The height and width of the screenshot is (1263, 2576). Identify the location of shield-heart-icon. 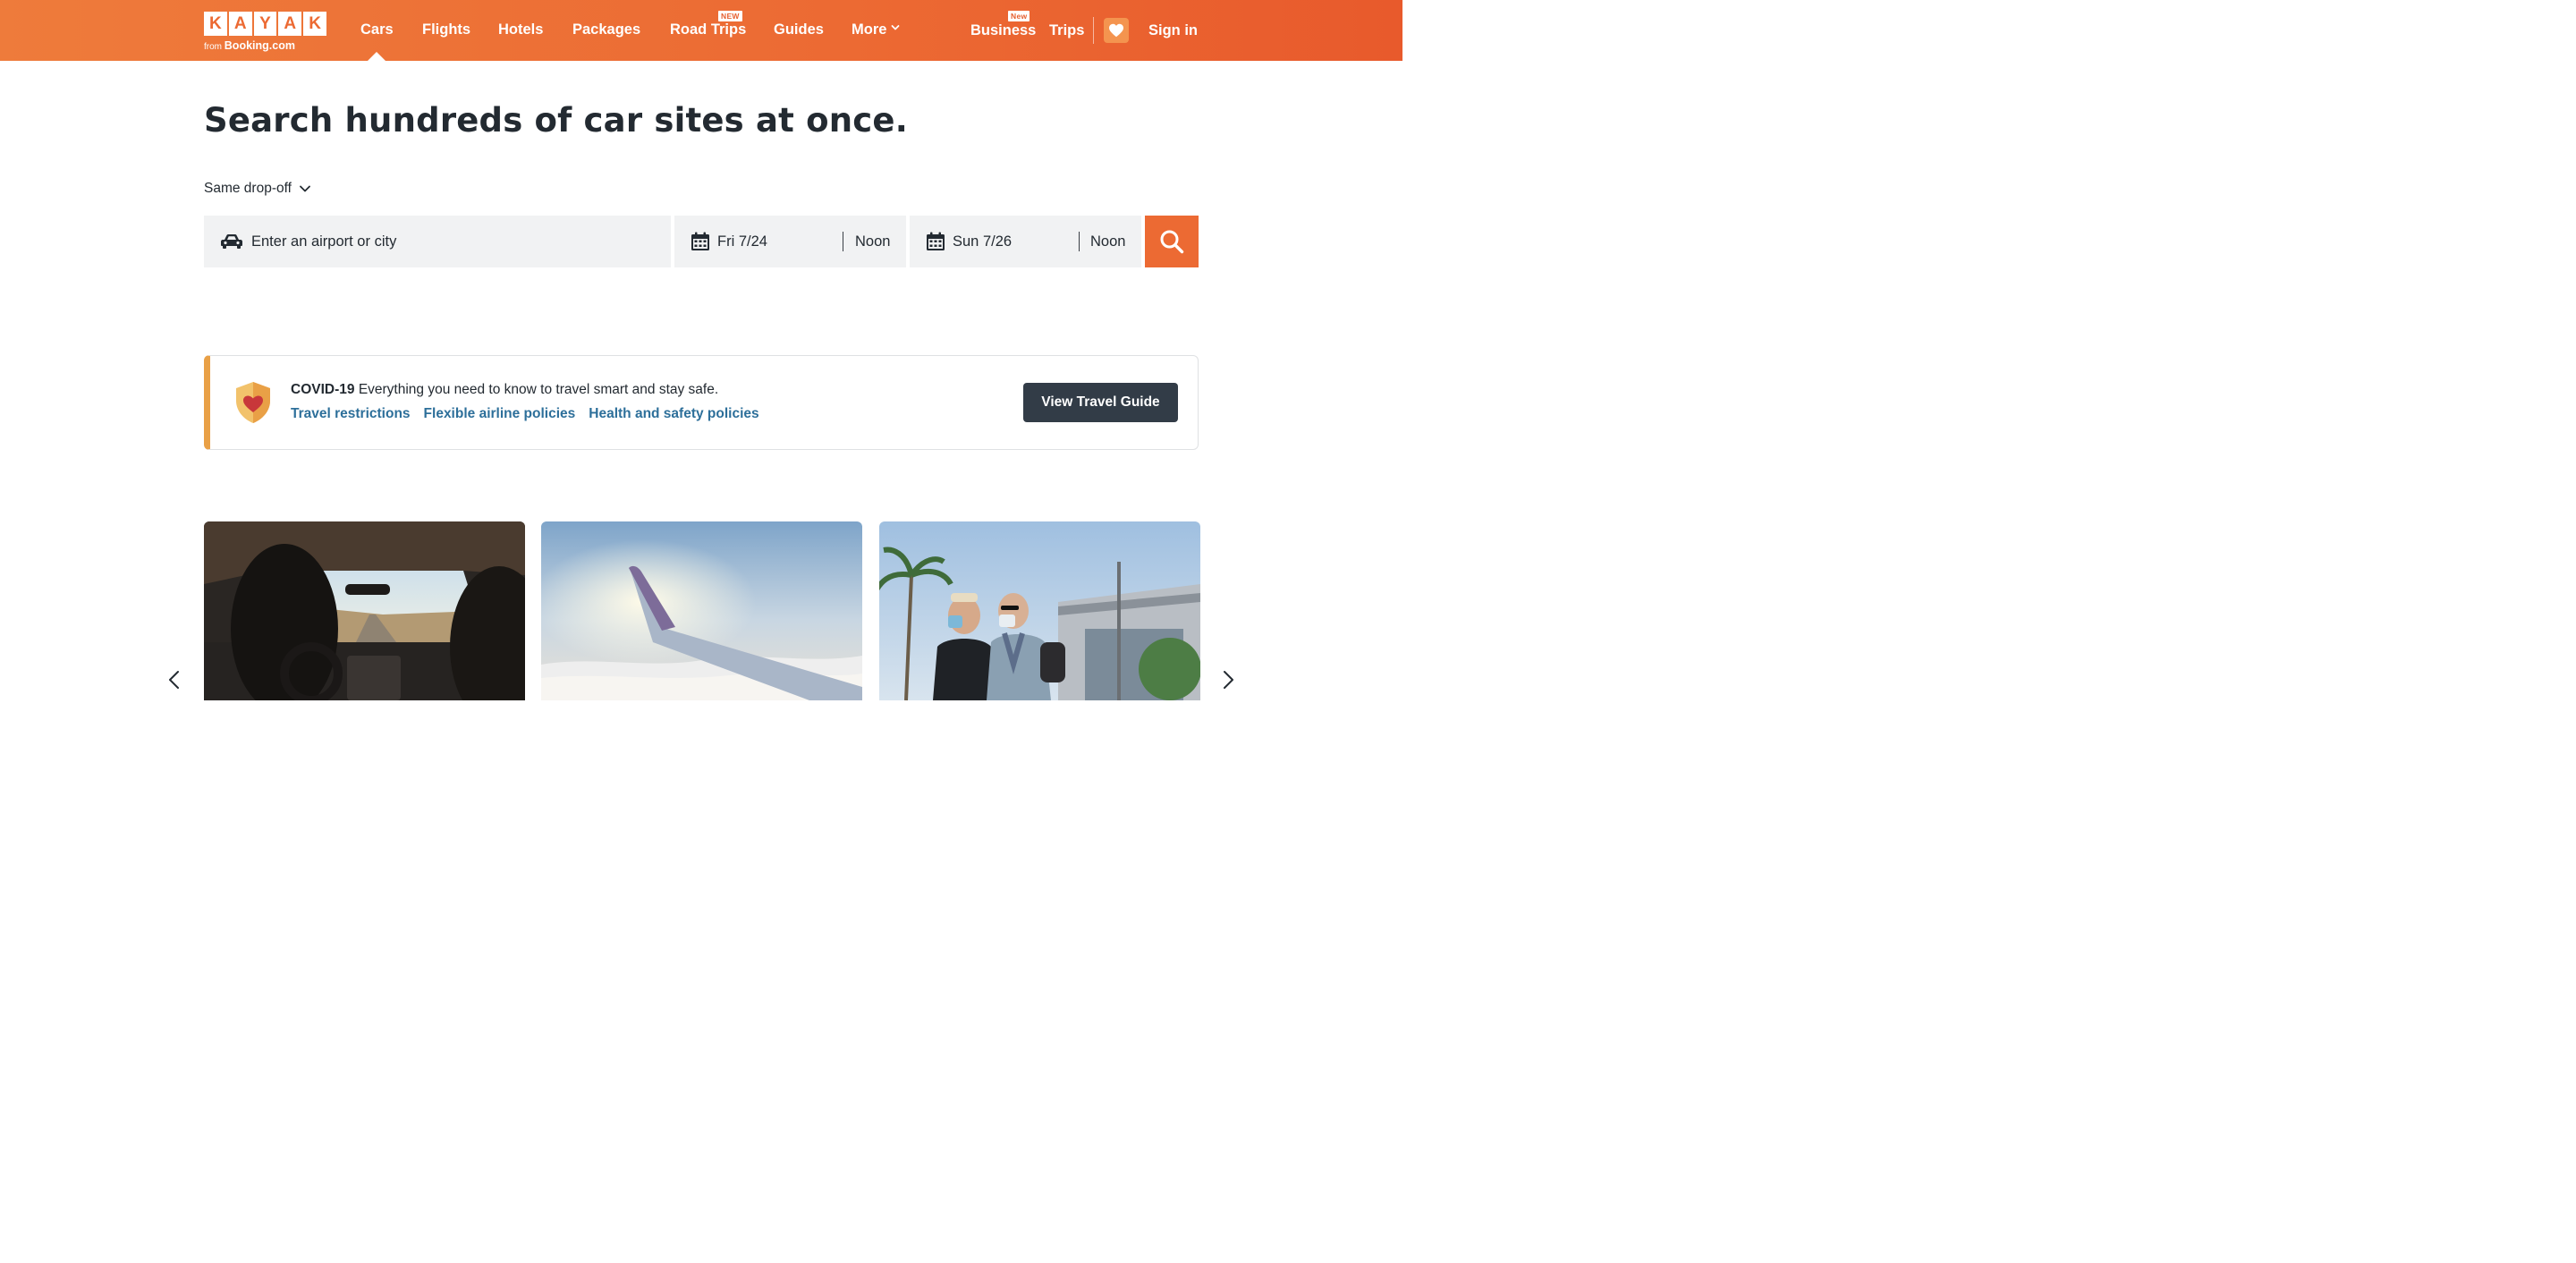
(253, 402).